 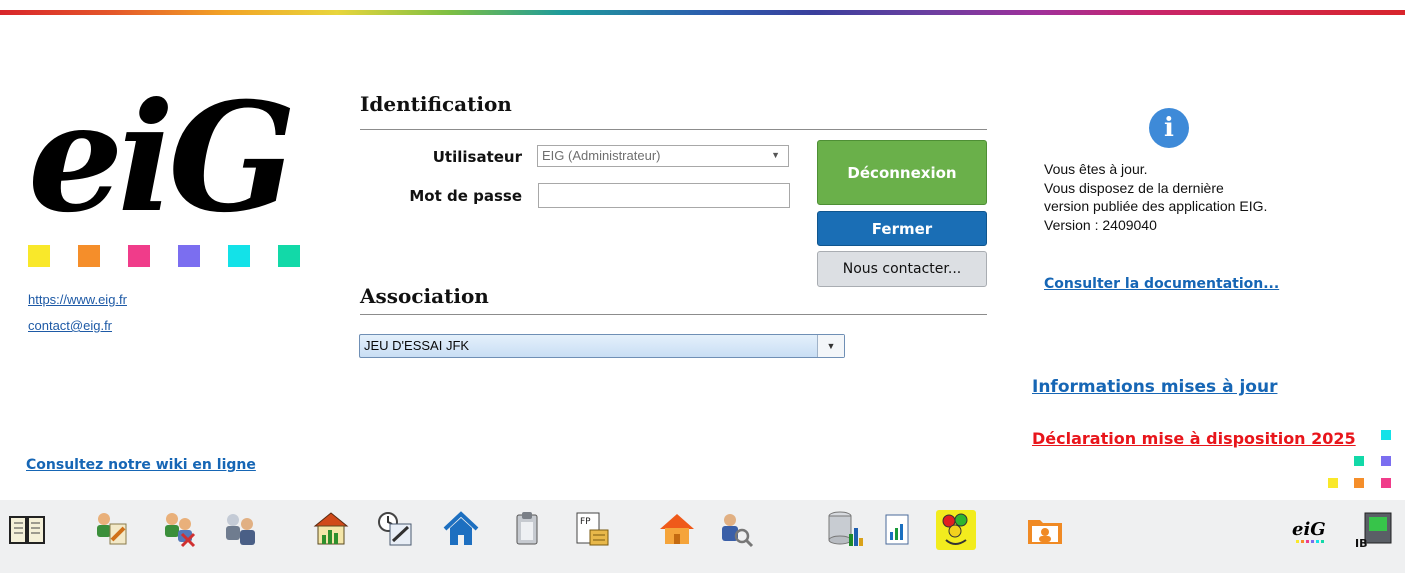 What do you see at coordinates (592, 529) in the screenshot?
I see `fp-document-icon: FP` at bounding box center [592, 529].